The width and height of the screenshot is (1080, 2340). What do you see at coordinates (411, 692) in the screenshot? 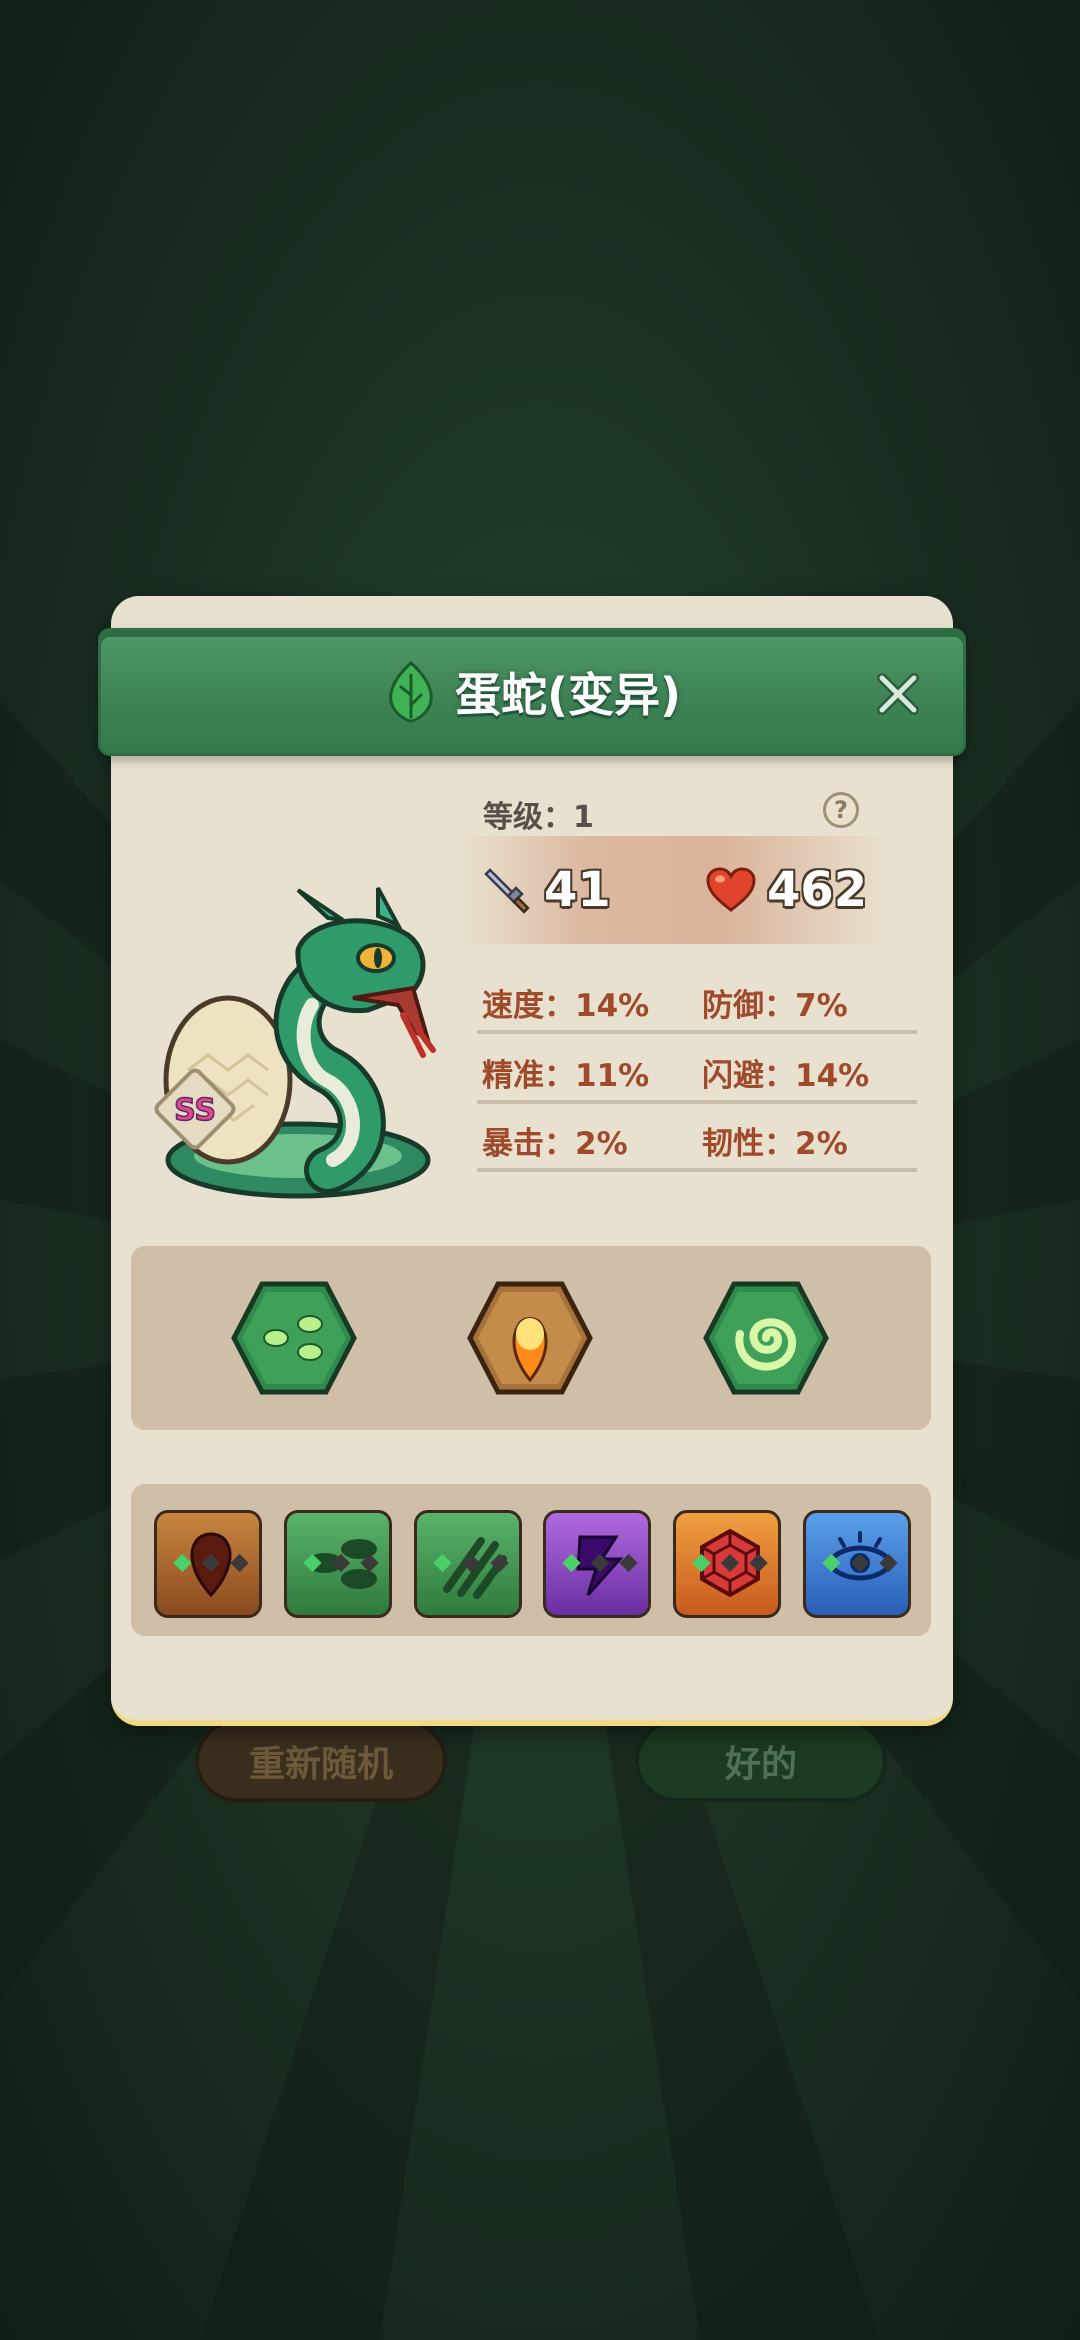
I see `leaf-icon` at bounding box center [411, 692].